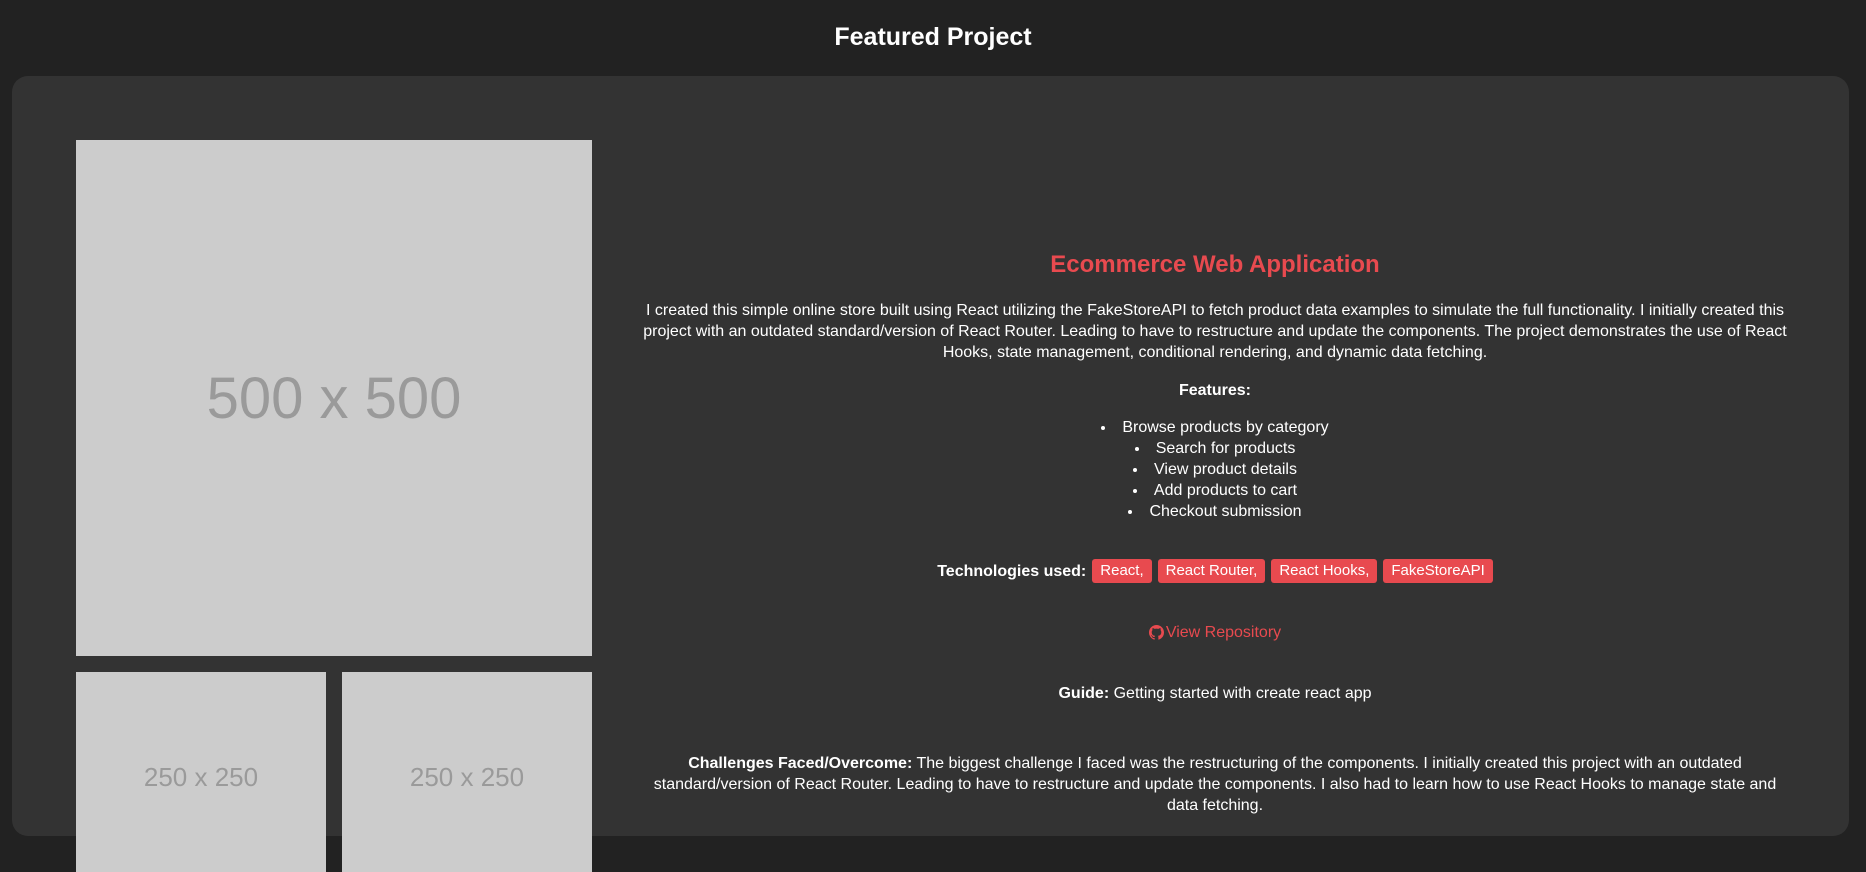  Describe the element at coordinates (1324, 571) in the screenshot. I see `tech-tag-react-hooks: React Hooks,` at that location.